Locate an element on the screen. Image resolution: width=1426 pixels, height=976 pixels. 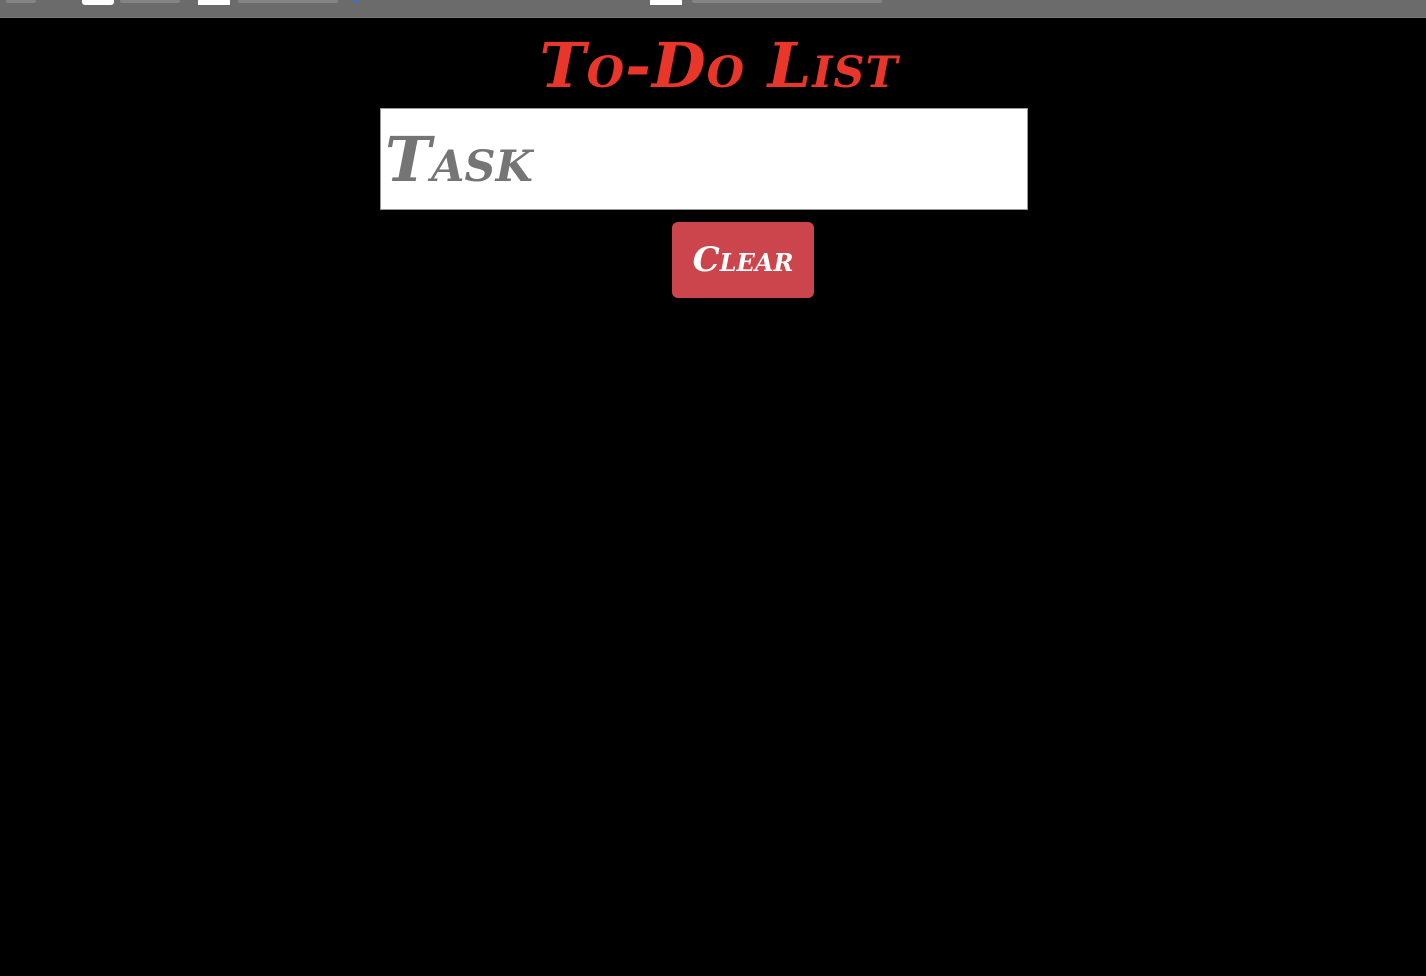
page-title: To-Do List is located at coordinates (719, 65).